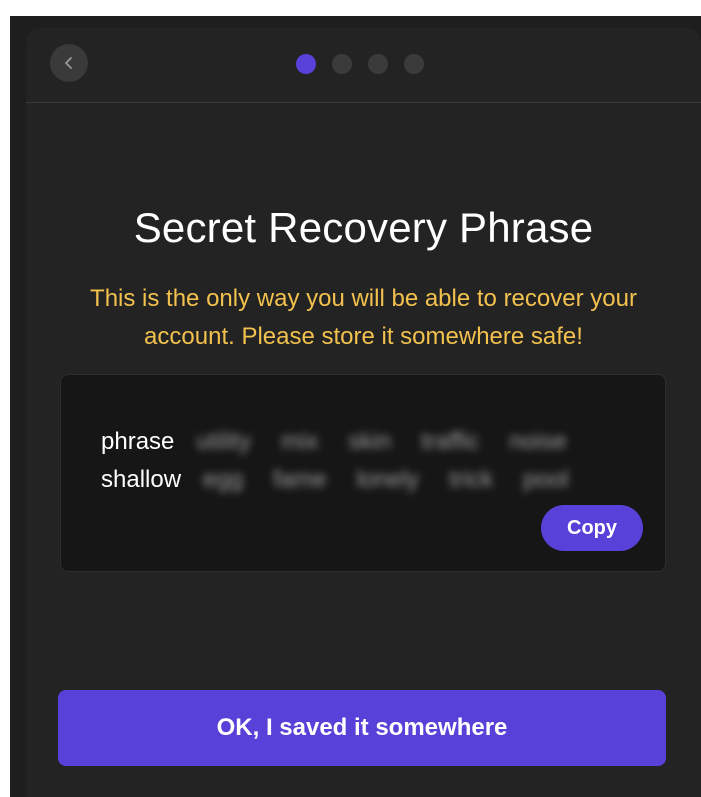  Describe the element at coordinates (363, 227) in the screenshot. I see `page-title: Secret Recovery Phrase` at that location.